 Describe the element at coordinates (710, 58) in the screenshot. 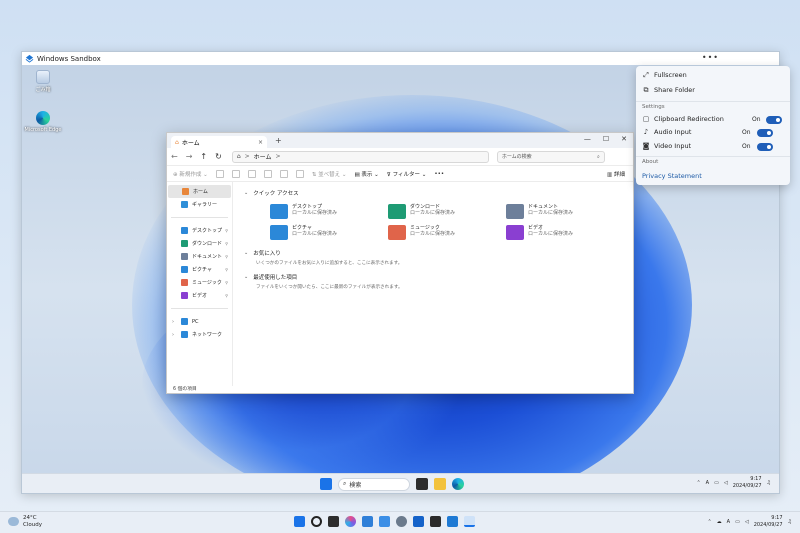

I see `sandbox-more-button: •••` at that location.